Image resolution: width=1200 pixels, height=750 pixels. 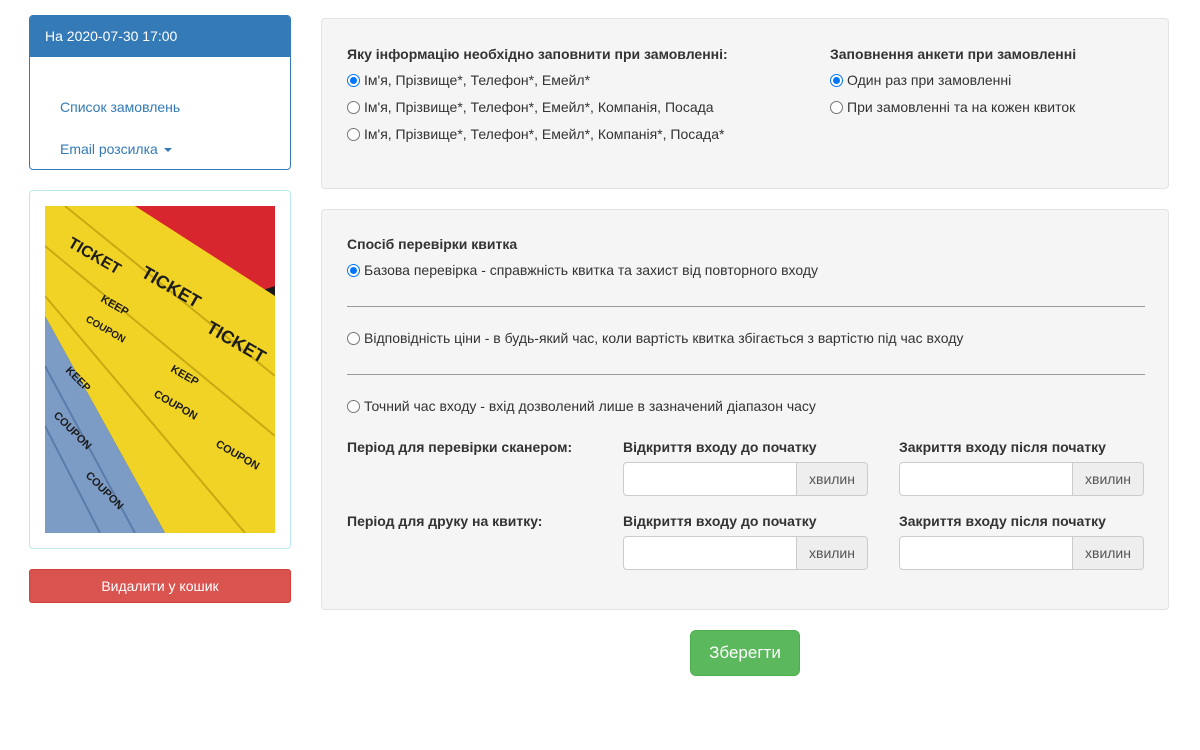 I want to click on print-close-input, so click(x=986, y=553).